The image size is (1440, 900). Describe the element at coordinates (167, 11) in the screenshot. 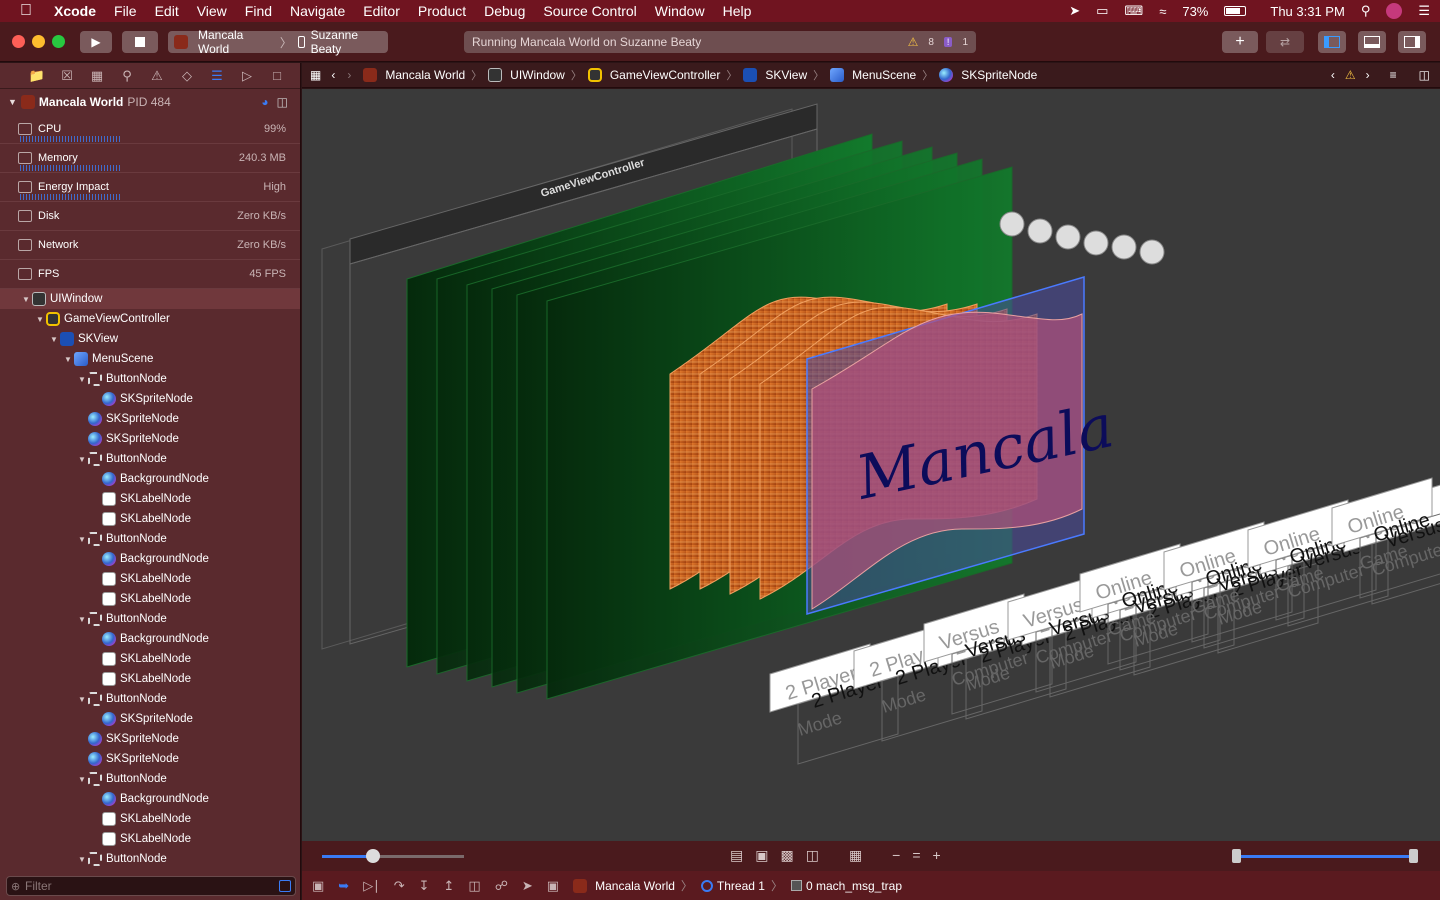

I see `menu-edit: Edit` at that location.